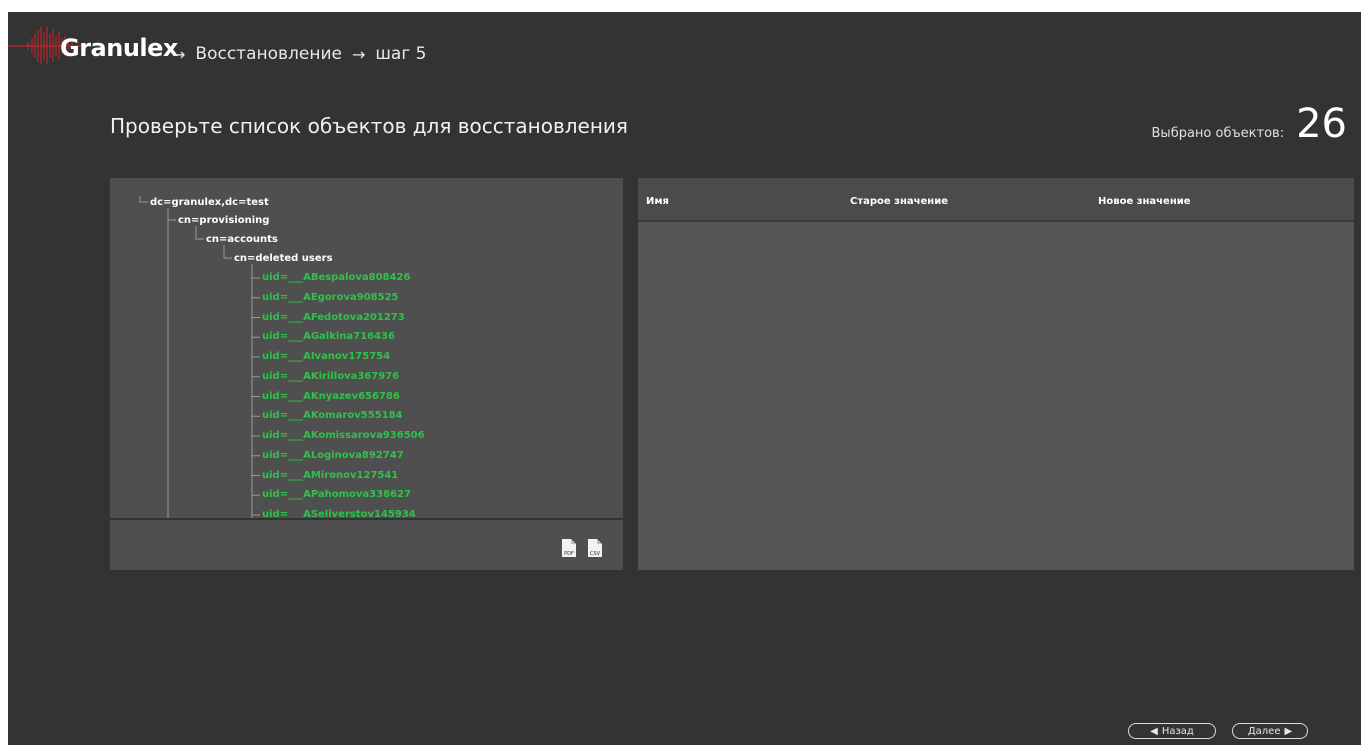 This screenshot has width=1361, height=745. What do you see at coordinates (569, 548) in the screenshot?
I see `export-pdf-icon: PDF` at bounding box center [569, 548].